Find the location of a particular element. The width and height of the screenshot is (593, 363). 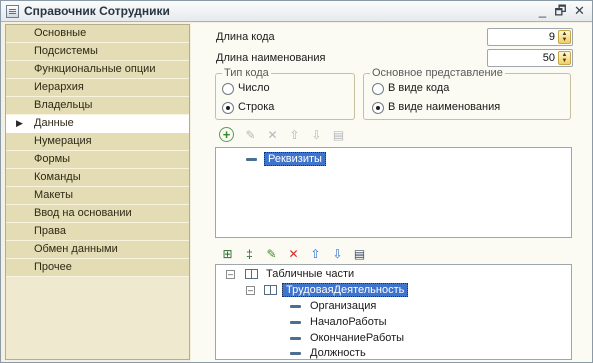

code-type-string-label: Строка is located at coordinates (256, 107).